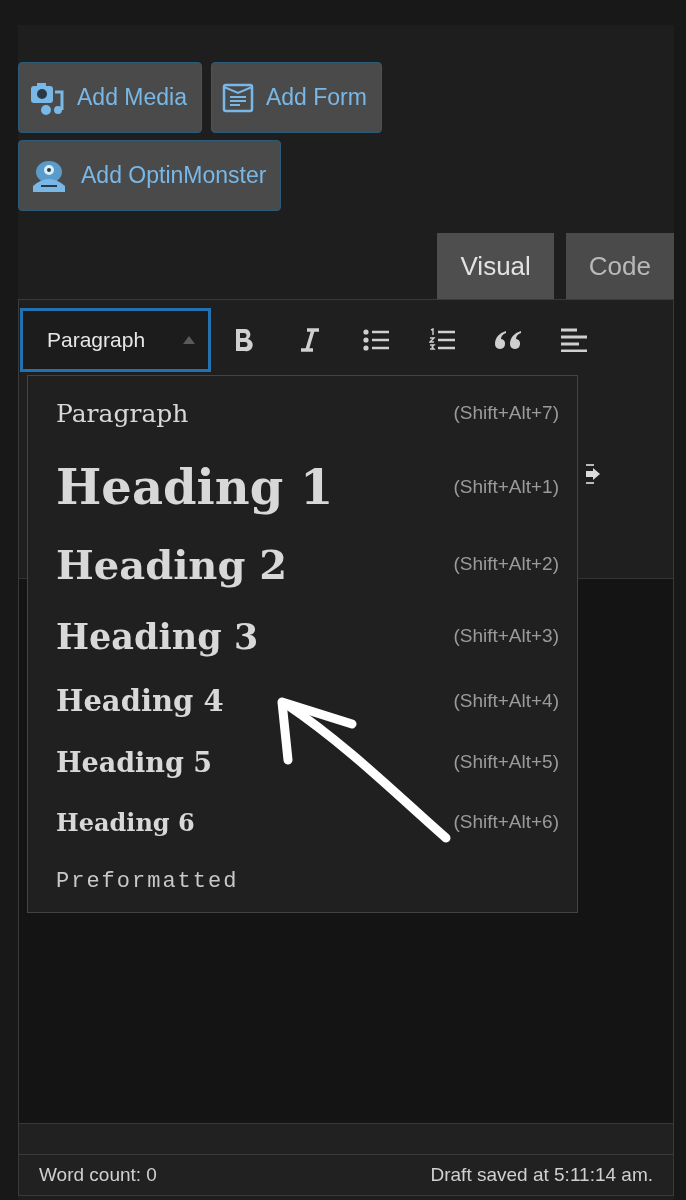  I want to click on word-count: Word count: 0, so click(98, 1175).